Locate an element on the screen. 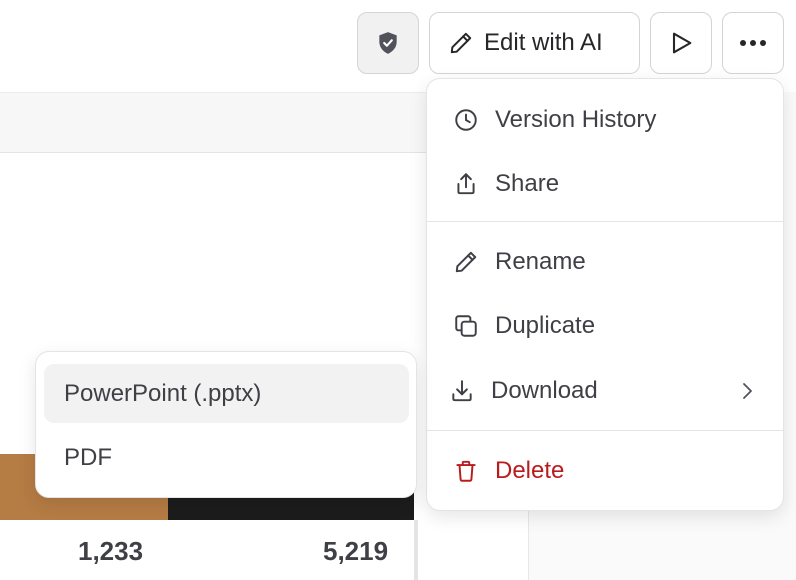 The width and height of the screenshot is (796, 580). present-button is located at coordinates (681, 43).